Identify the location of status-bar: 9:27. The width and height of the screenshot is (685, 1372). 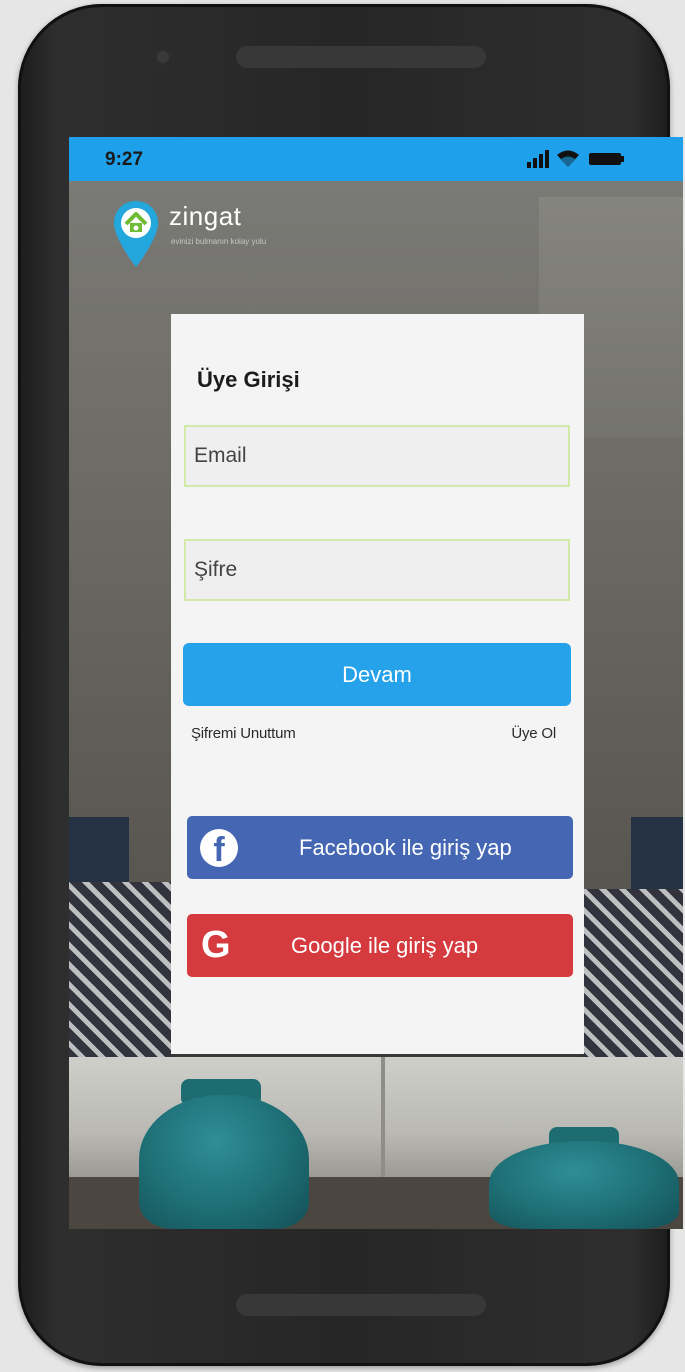
(376, 159).